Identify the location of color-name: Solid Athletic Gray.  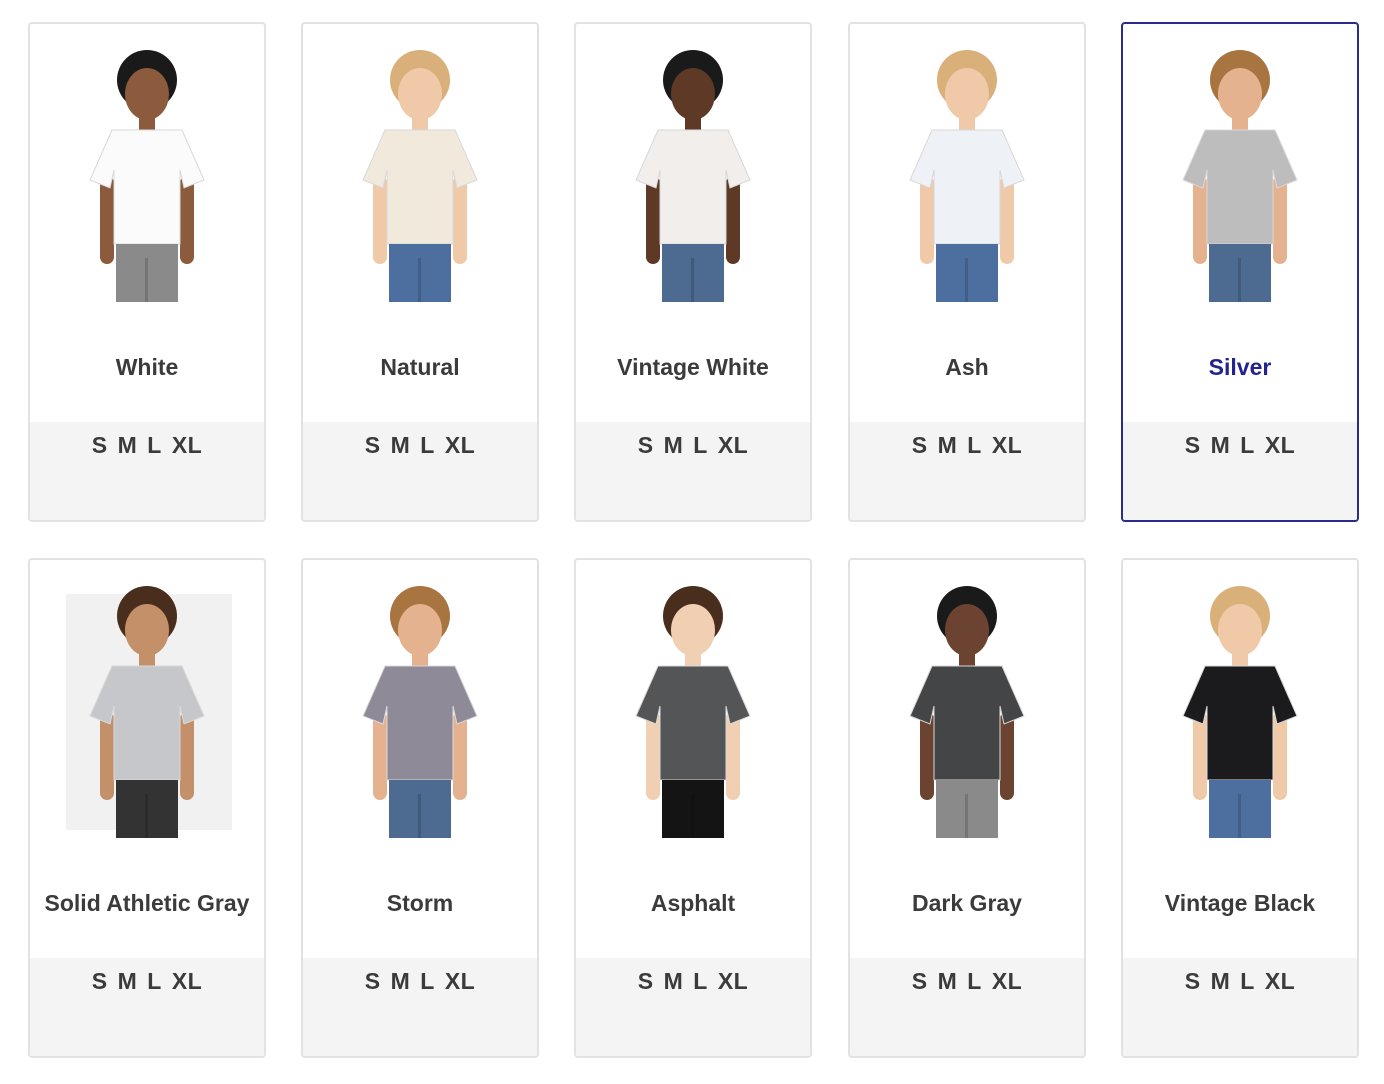
(147, 903).